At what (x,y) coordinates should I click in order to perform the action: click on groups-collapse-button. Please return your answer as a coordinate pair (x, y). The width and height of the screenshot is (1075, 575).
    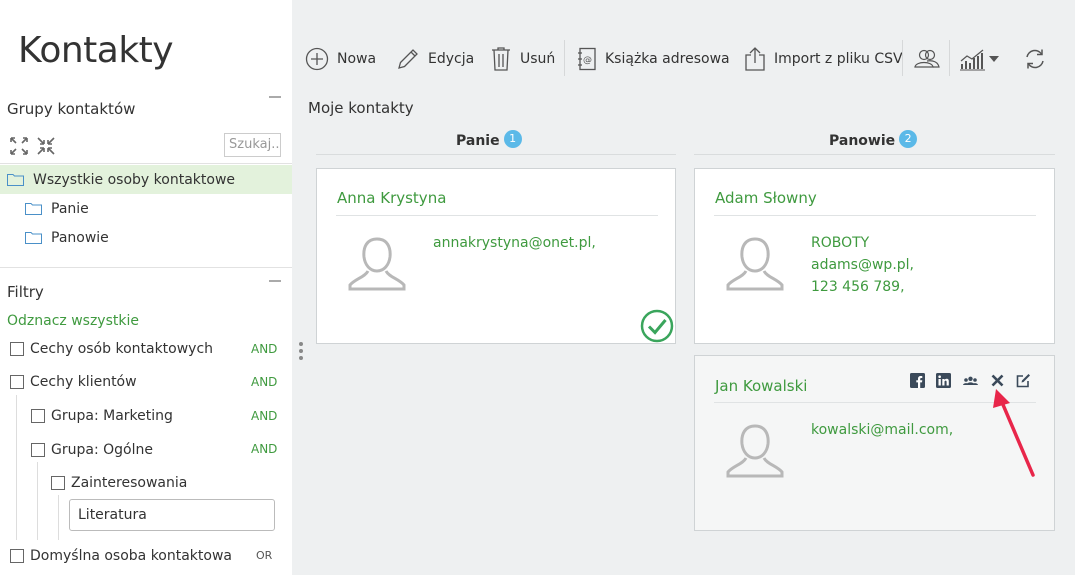
    Looking at the image, I should click on (275, 97).